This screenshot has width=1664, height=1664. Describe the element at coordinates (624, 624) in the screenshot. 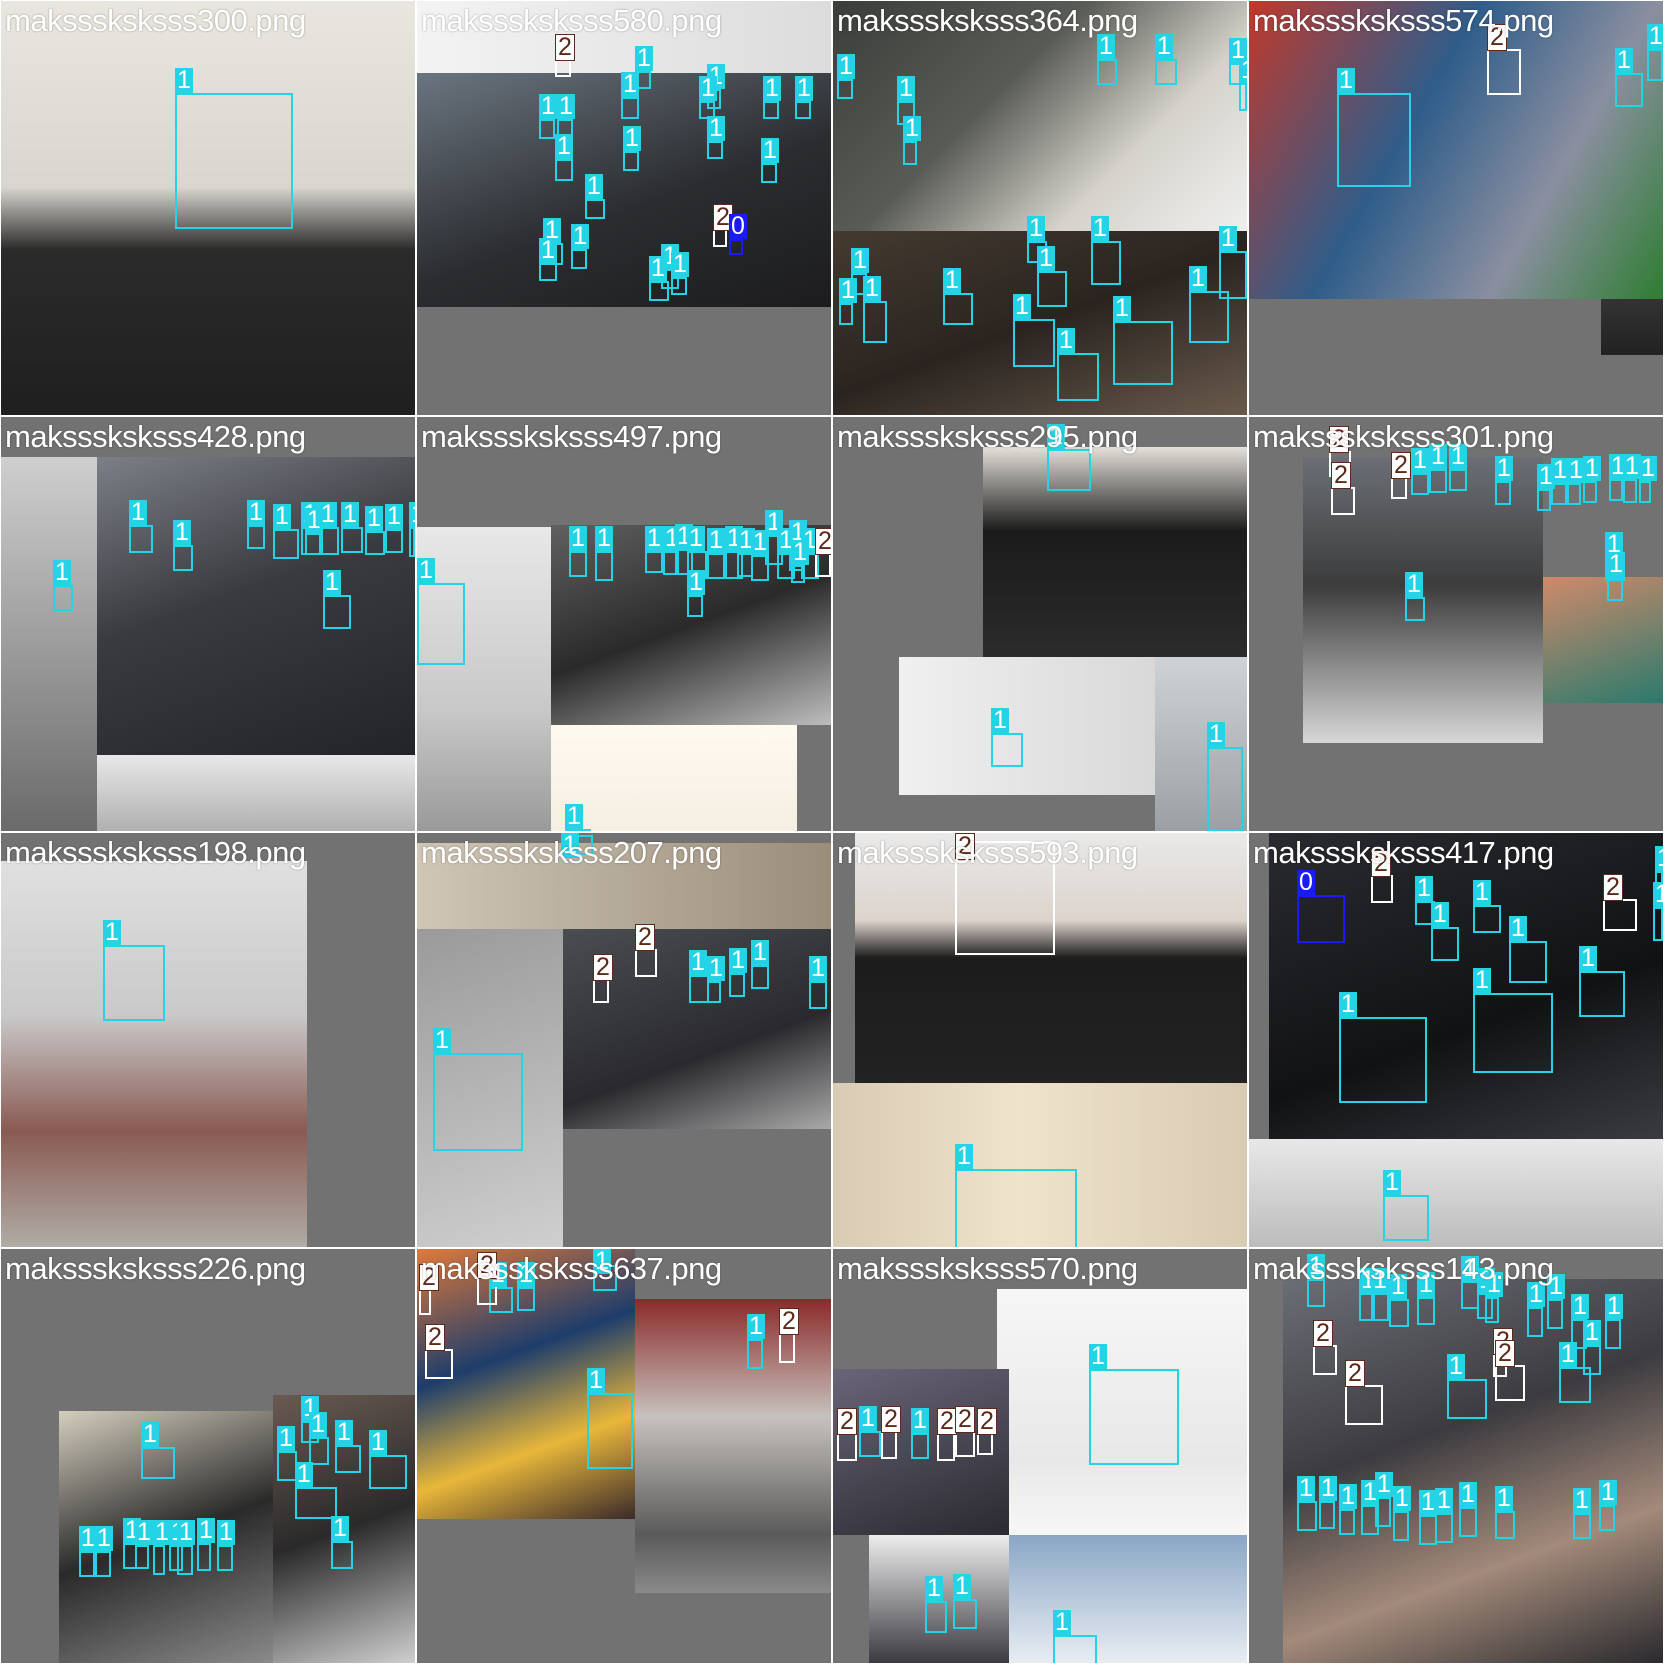

I see `mosaic-tile: maksssksksss497.png 1 1 1 1 1 1 1 1 1 1 1 1 1 1 1 2 1 1 1` at that location.